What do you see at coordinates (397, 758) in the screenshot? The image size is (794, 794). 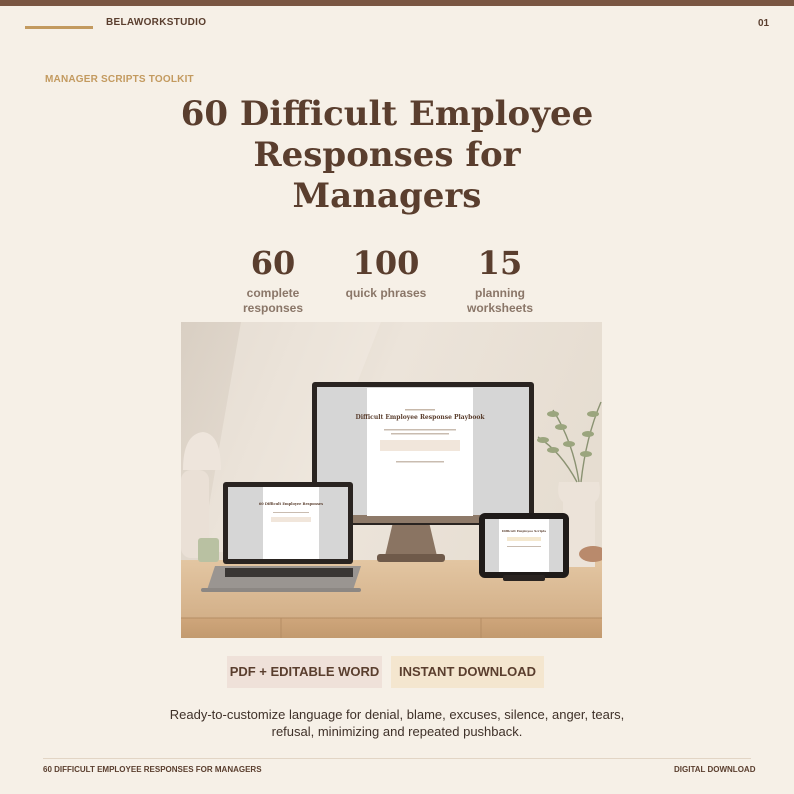 I see `footer-divider` at bounding box center [397, 758].